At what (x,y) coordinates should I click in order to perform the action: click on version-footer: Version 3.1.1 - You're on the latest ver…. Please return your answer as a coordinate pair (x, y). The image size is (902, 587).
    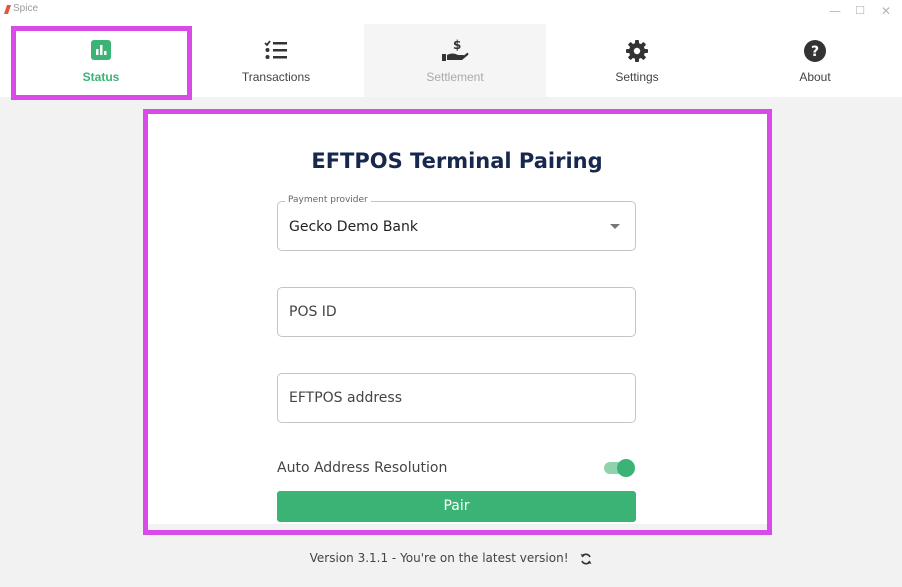
    Looking at the image, I should click on (451, 558).